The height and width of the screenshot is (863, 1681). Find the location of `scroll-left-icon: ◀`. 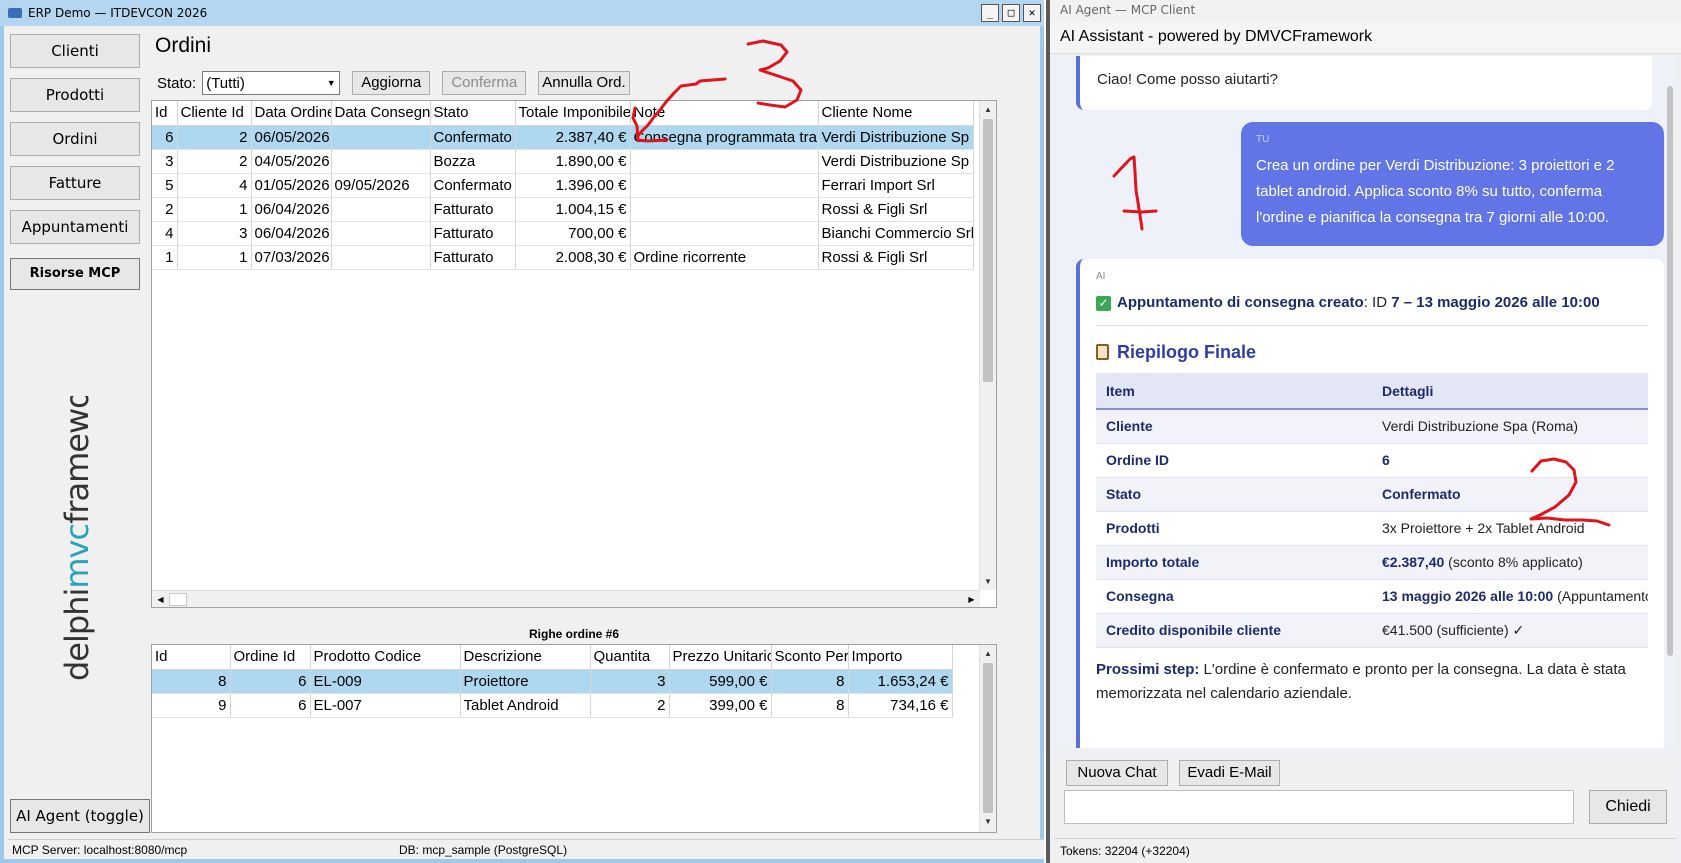

scroll-left-icon: ◀ is located at coordinates (160, 599).